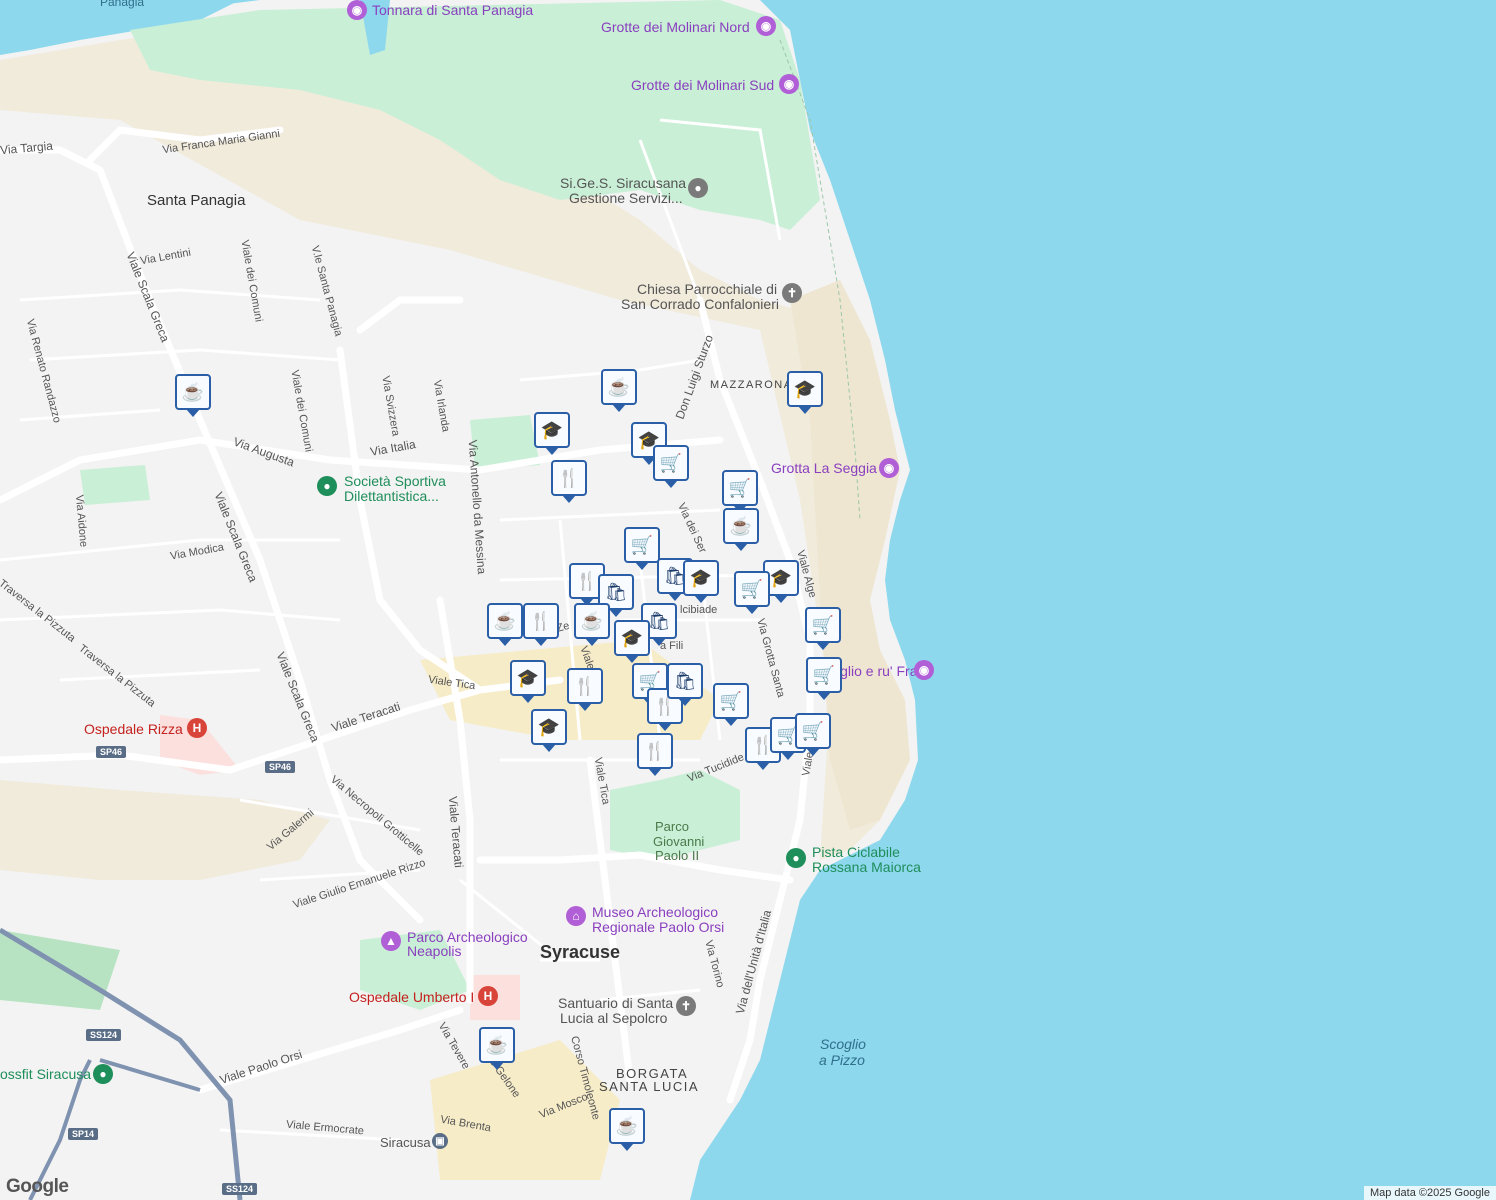  I want to click on poi-ospedale-umberto: Ospedale Umberto I, so click(411, 997).